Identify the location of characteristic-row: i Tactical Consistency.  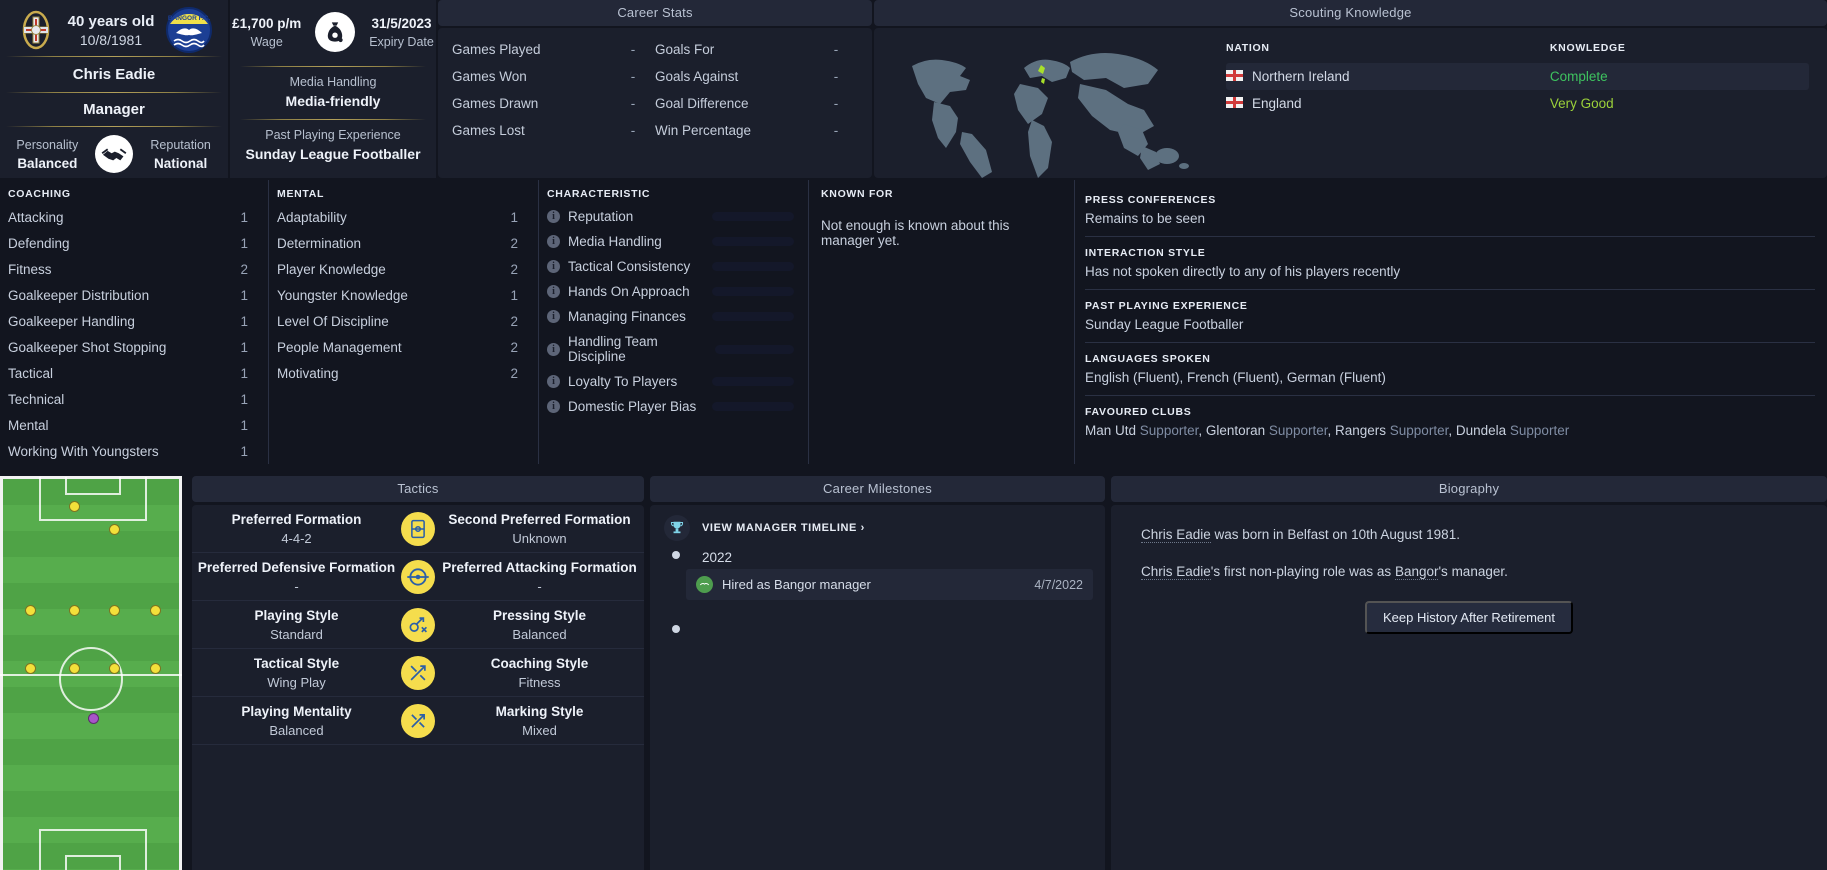
(668, 266).